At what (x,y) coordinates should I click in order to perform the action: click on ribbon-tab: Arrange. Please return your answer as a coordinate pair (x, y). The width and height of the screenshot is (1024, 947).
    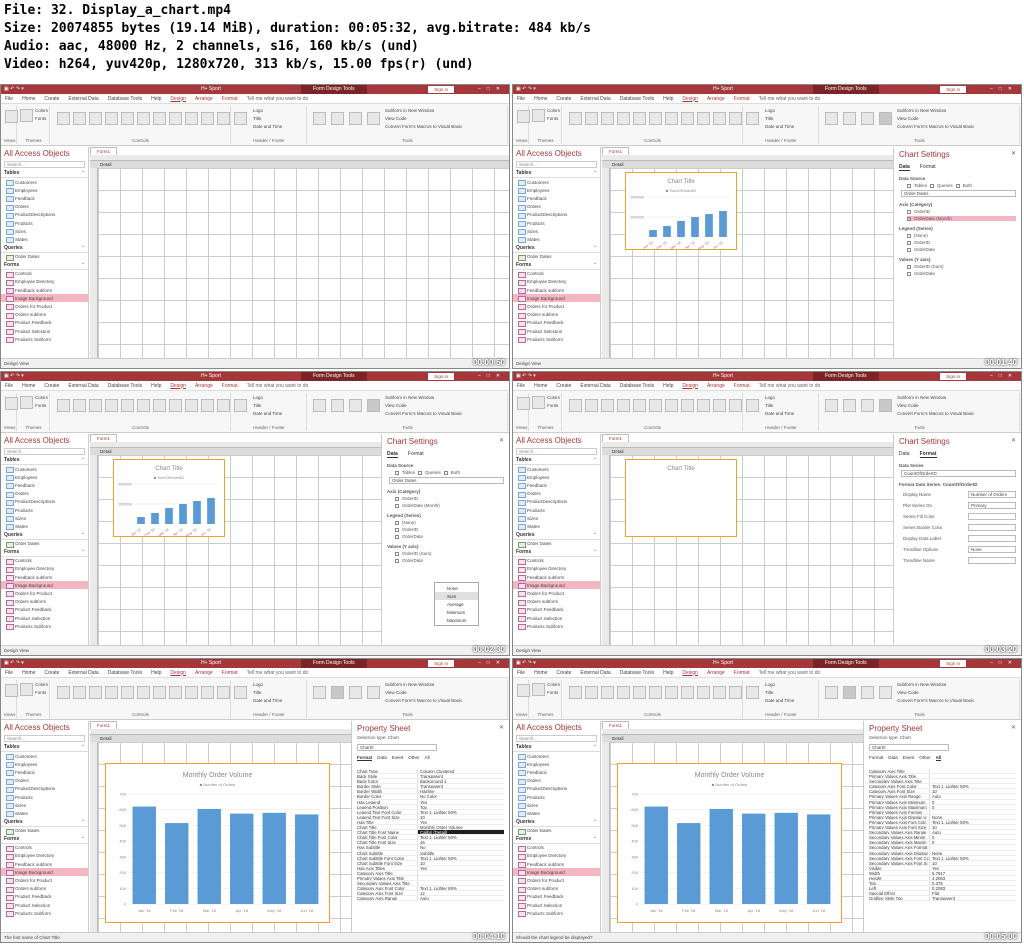
    Looking at the image, I should click on (716, 99).